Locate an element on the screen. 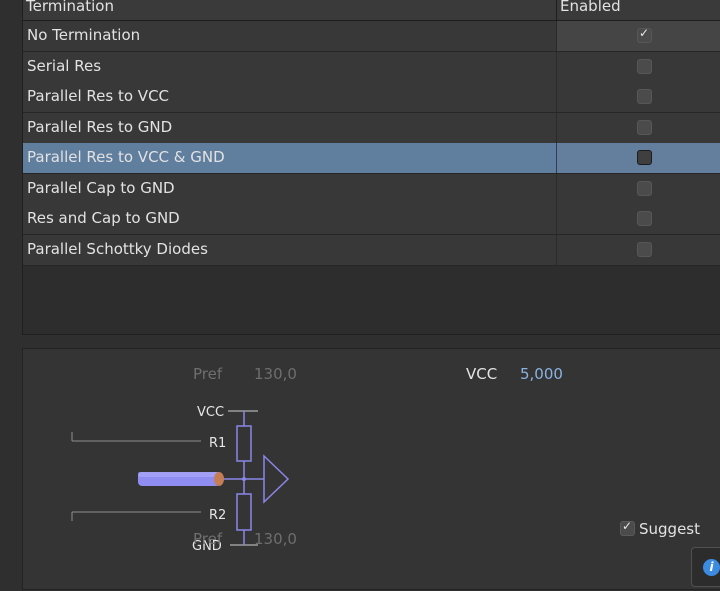 This screenshot has width=720, height=591. info-button: i is located at coordinates (705, 567).